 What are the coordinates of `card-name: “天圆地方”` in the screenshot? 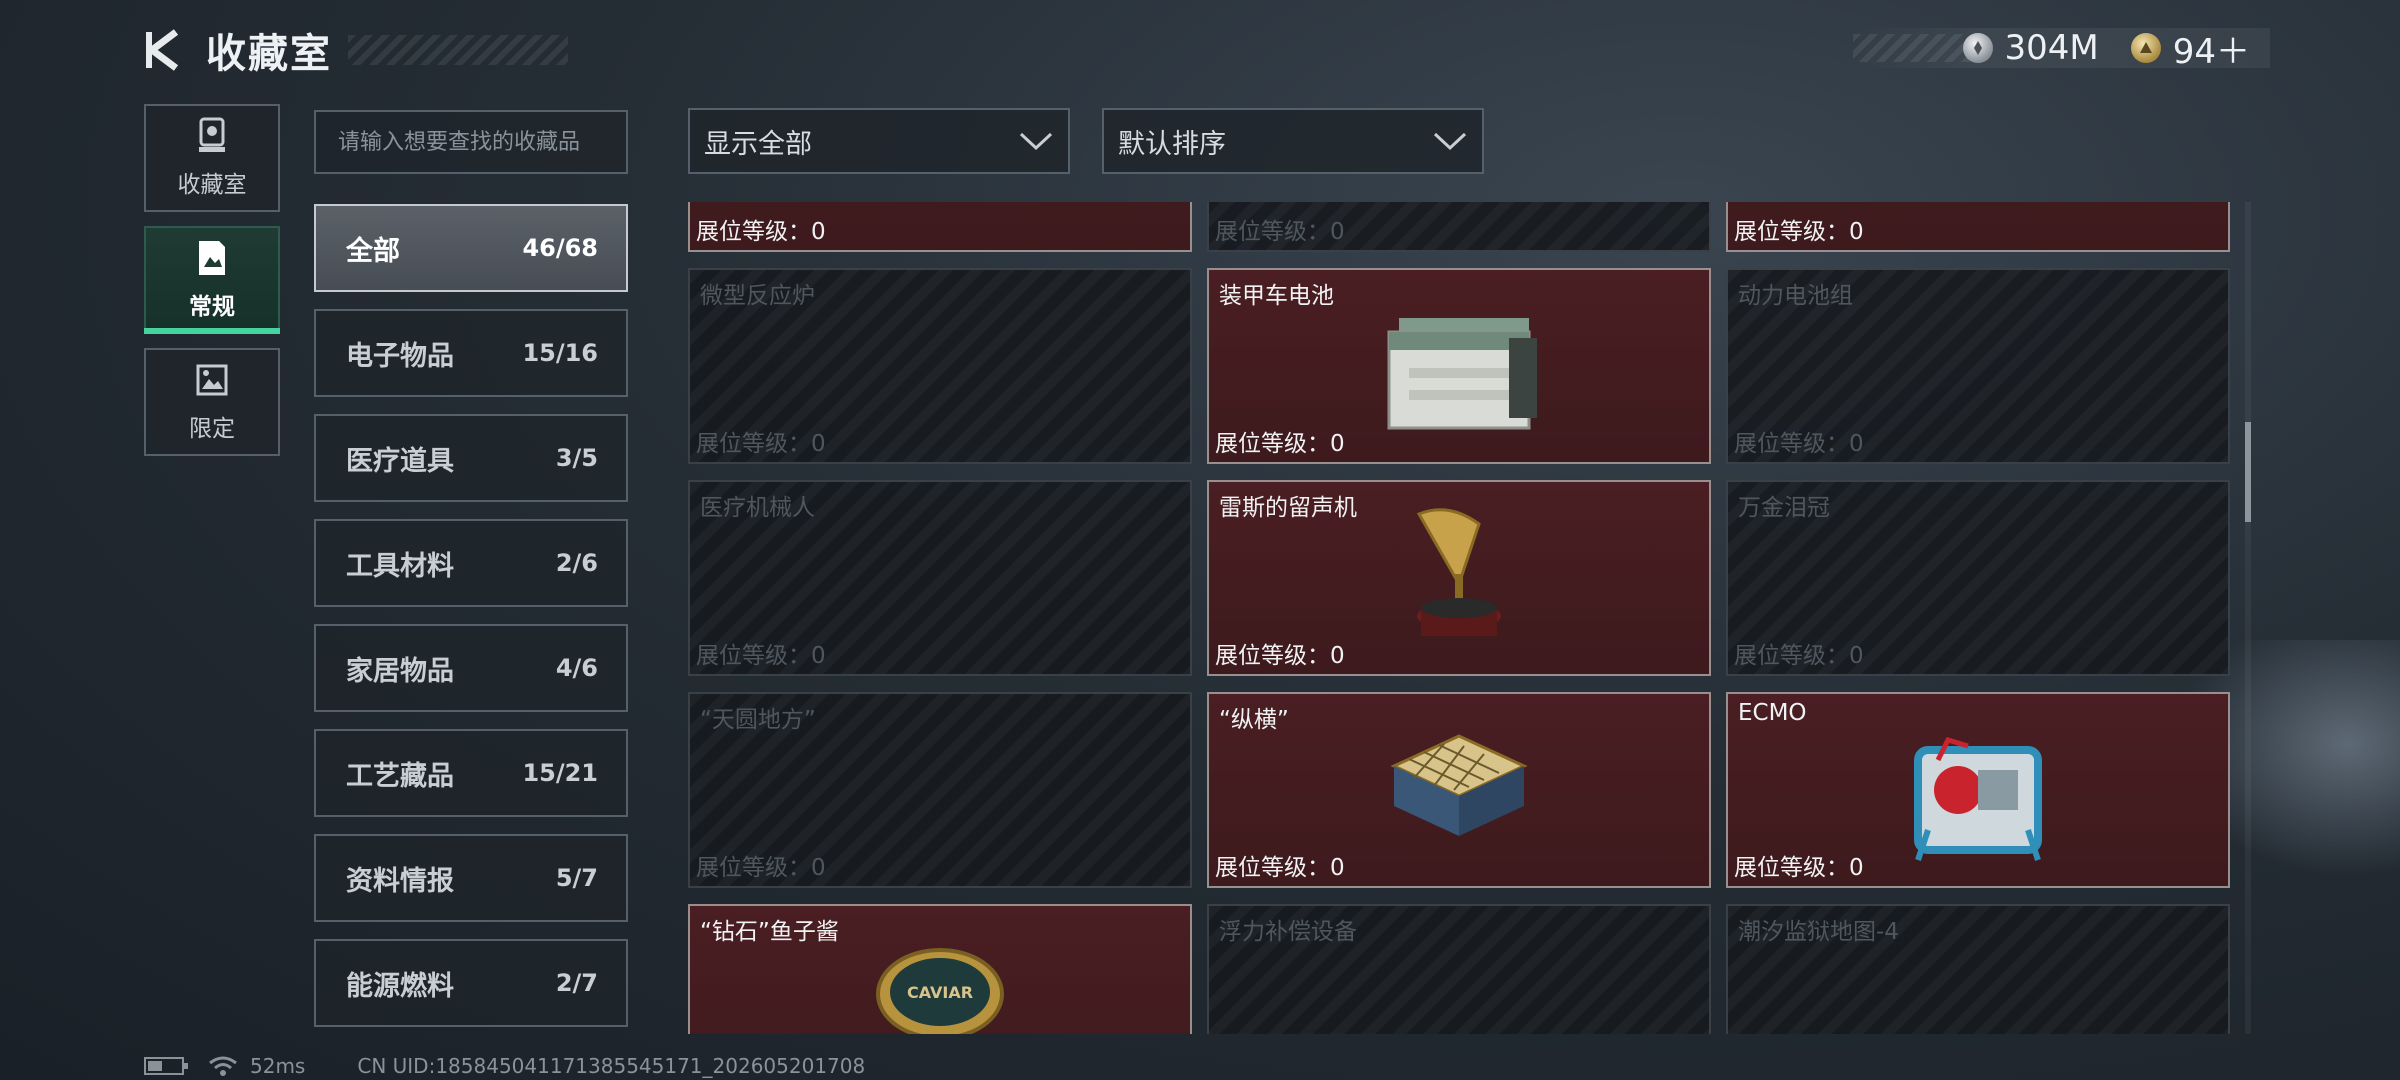 It's located at (758, 720).